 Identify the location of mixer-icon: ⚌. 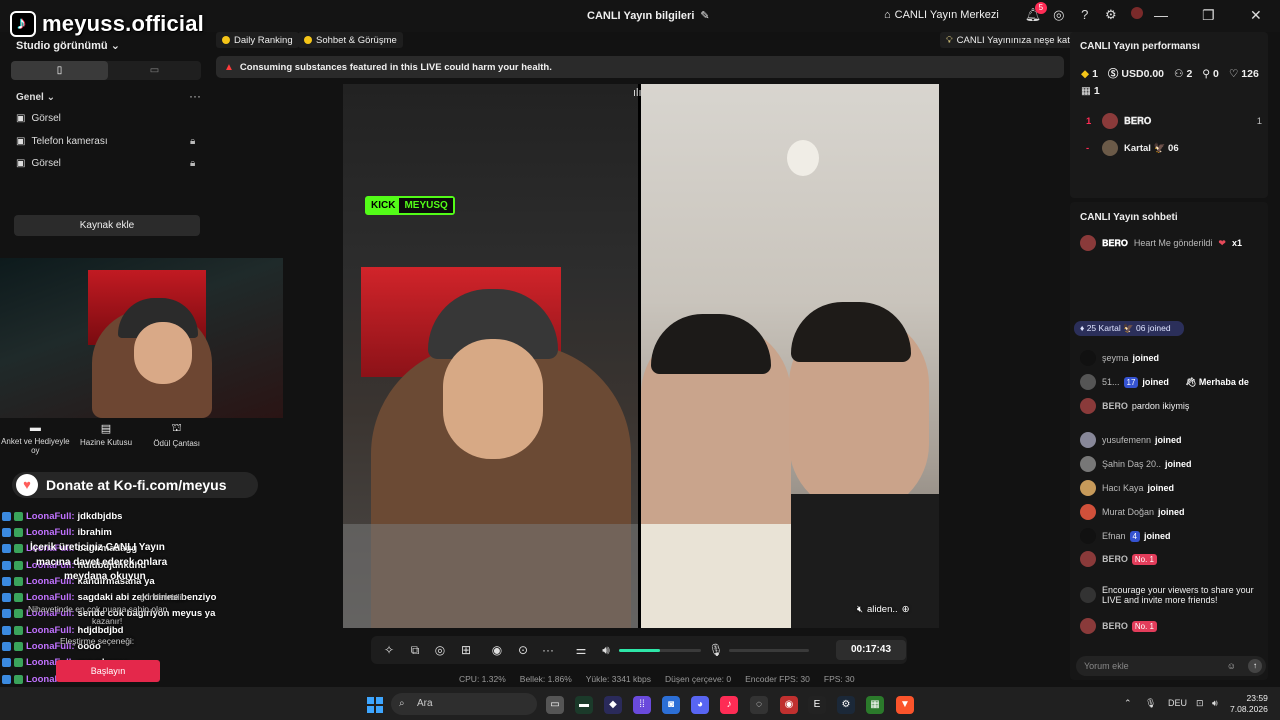
(581, 650).